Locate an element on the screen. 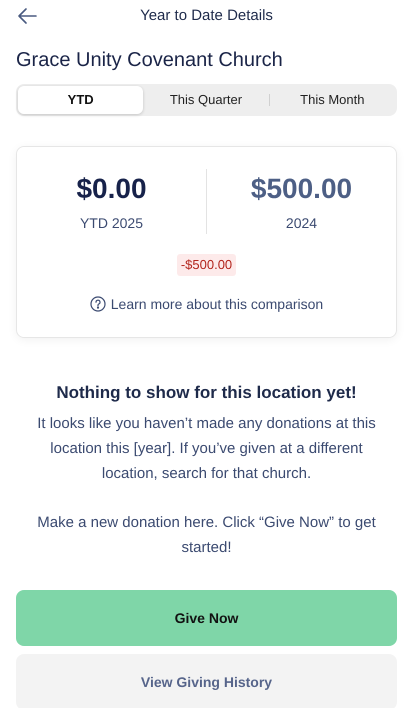  give-now-button: Give Now is located at coordinates (206, 618).